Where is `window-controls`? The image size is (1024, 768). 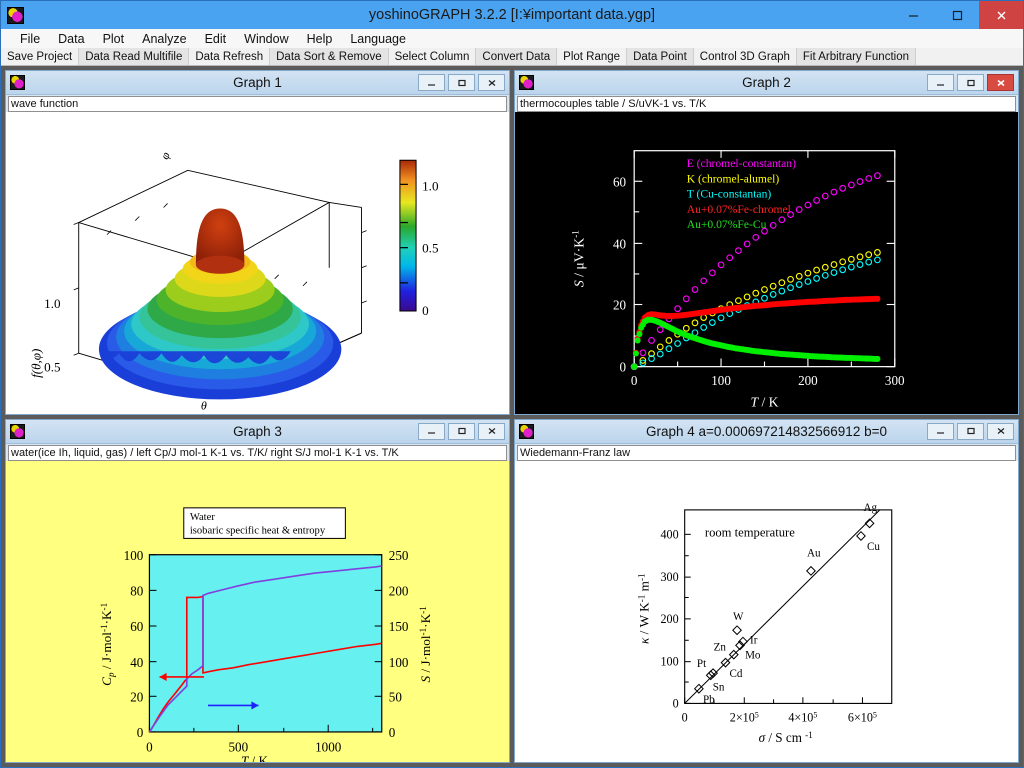
window-controls is located at coordinates (957, 15).